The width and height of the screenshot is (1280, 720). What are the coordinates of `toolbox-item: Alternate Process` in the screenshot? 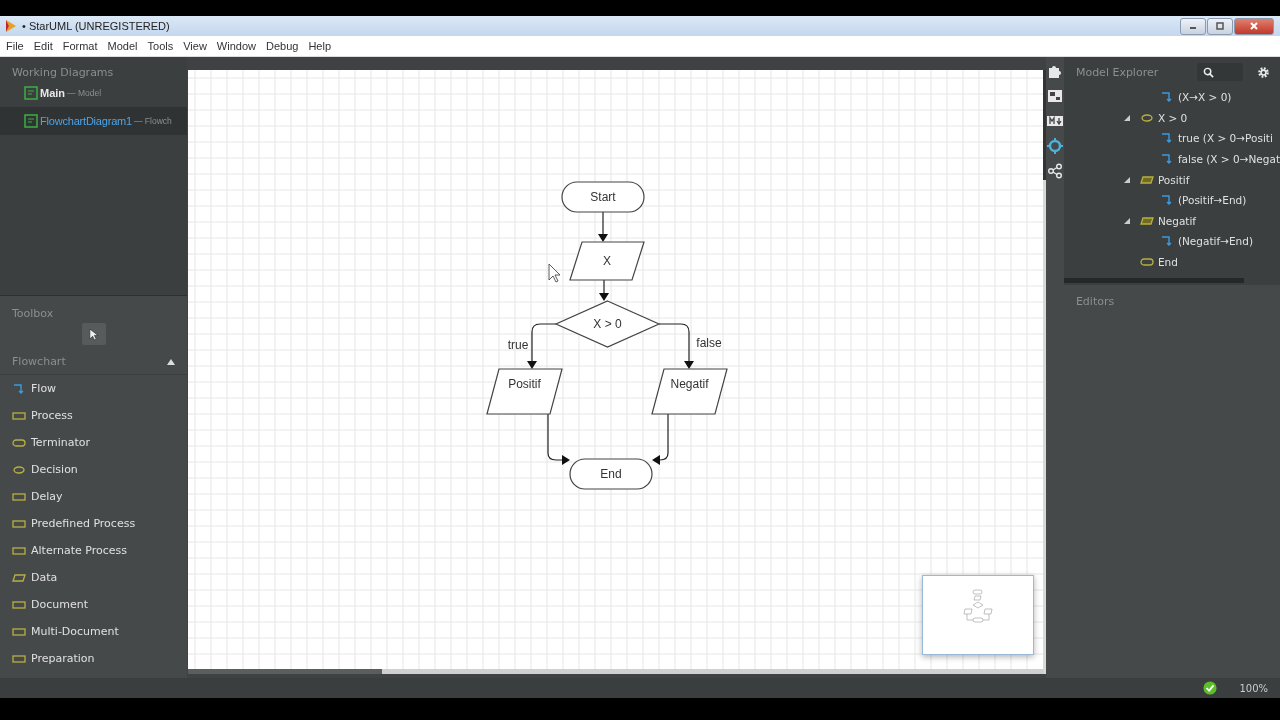 It's located at (93, 550).